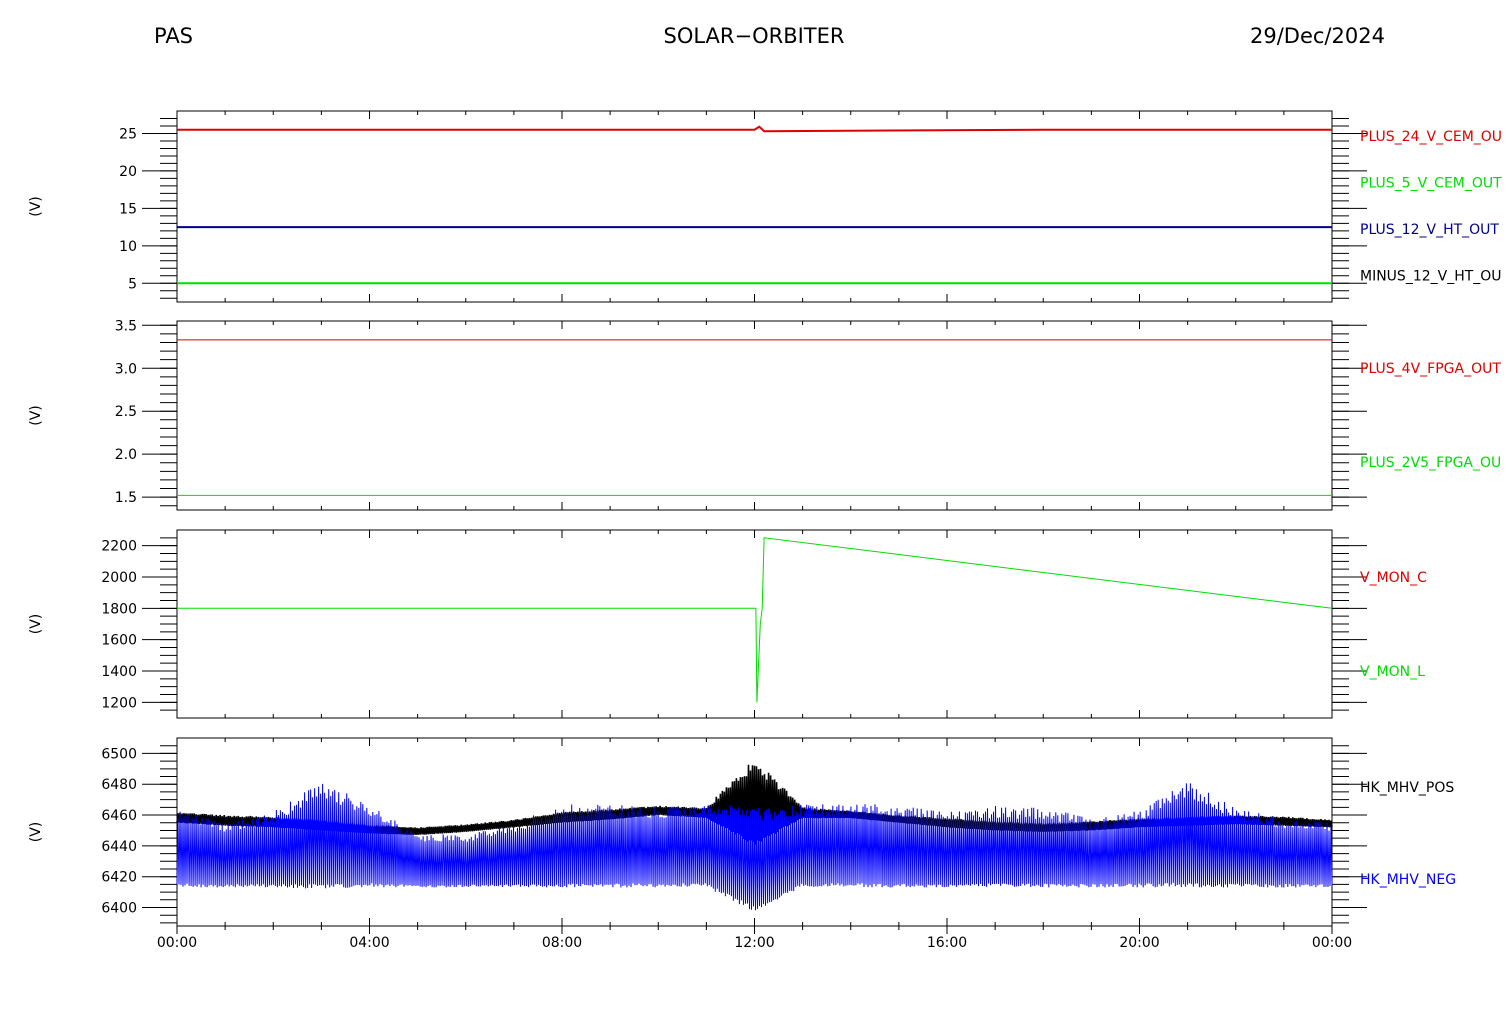  I want to click on x-tick-label: 16:00, so click(947, 943).